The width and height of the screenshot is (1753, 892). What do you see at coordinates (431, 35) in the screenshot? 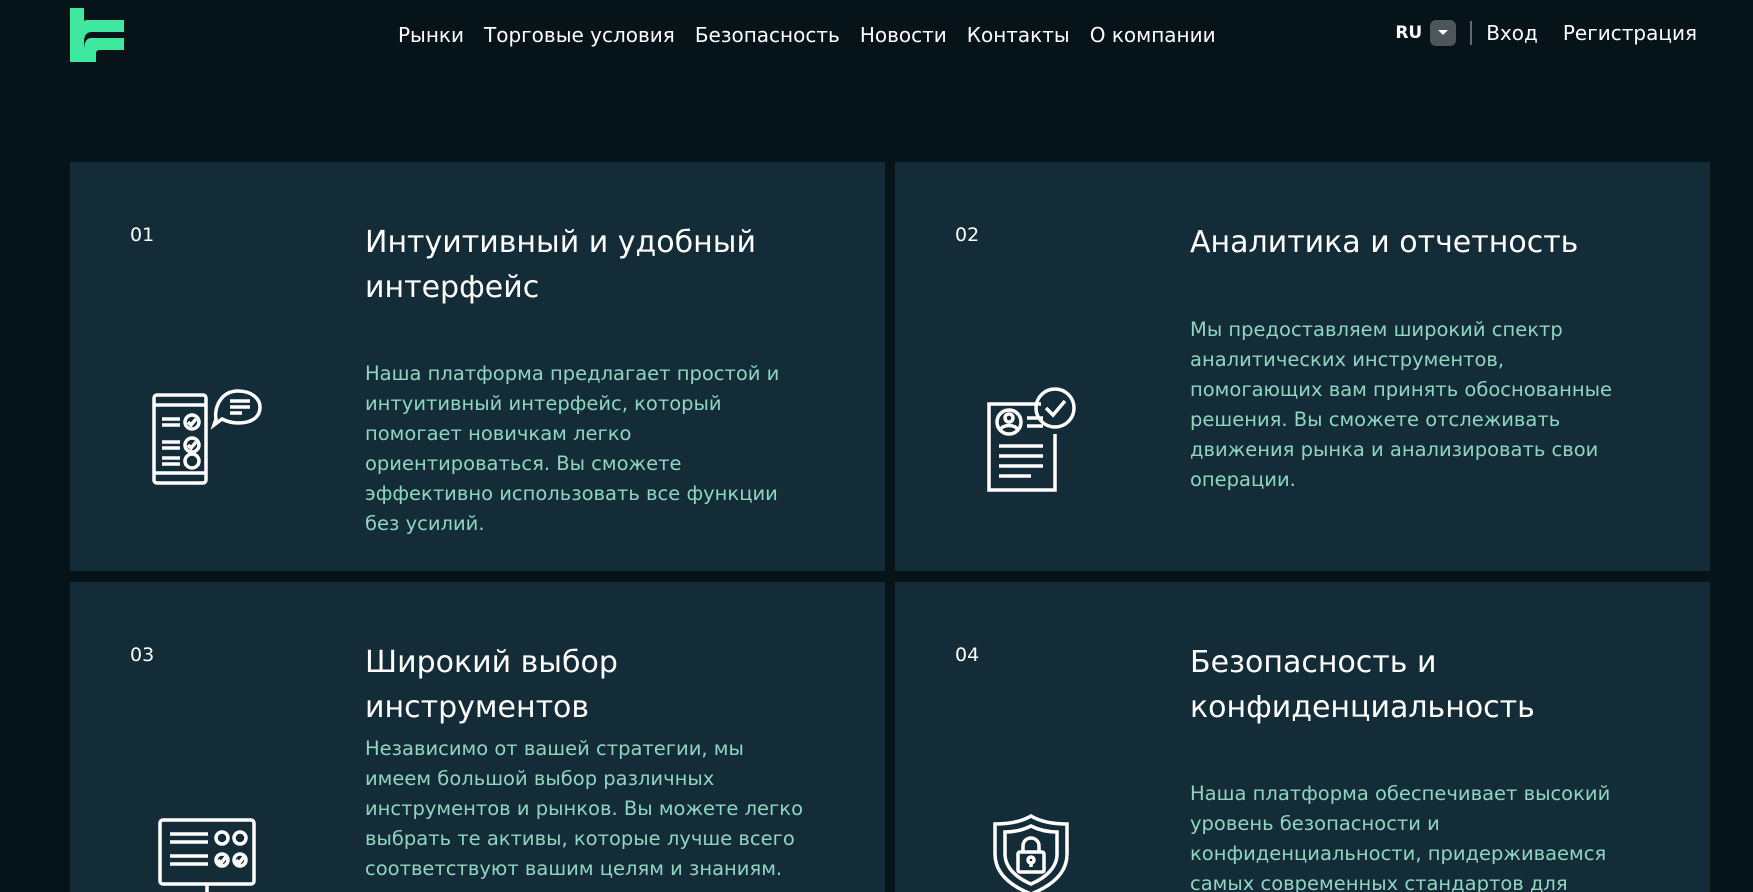
I see `nav-link-markets: Рынки` at bounding box center [431, 35].